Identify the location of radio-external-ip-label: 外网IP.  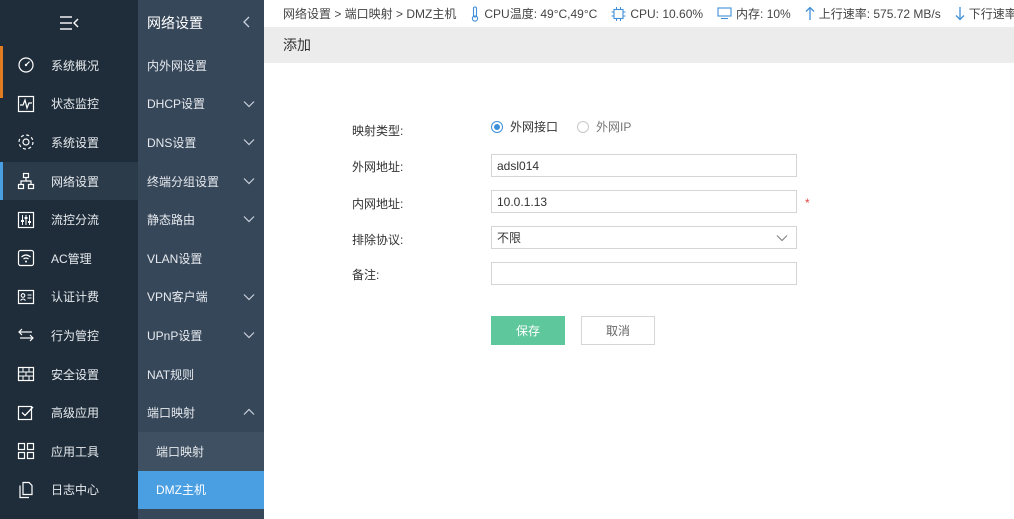
(614, 127).